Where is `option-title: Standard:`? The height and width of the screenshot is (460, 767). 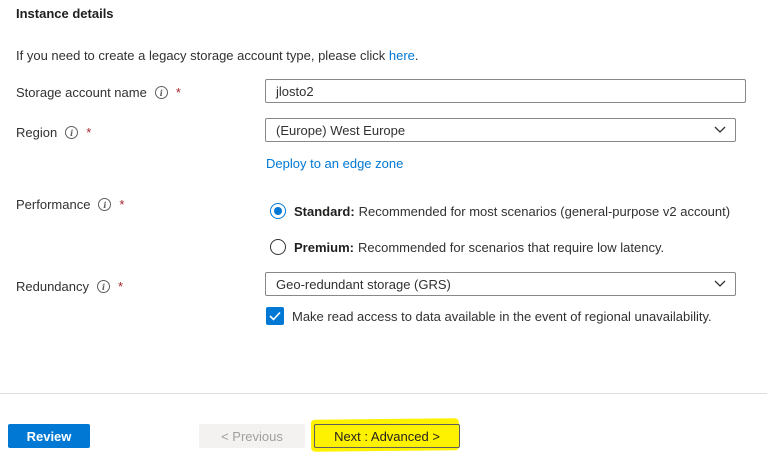 option-title: Standard: is located at coordinates (324, 211).